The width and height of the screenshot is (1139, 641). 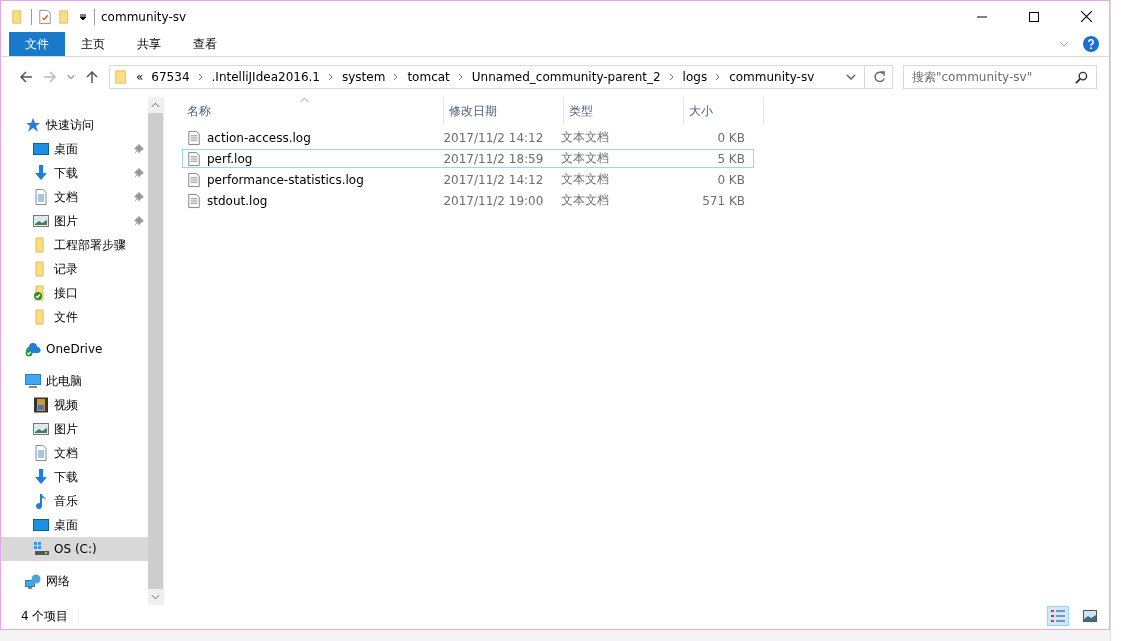 I want to click on file-name: performance-statistics.log, so click(x=285, y=179).